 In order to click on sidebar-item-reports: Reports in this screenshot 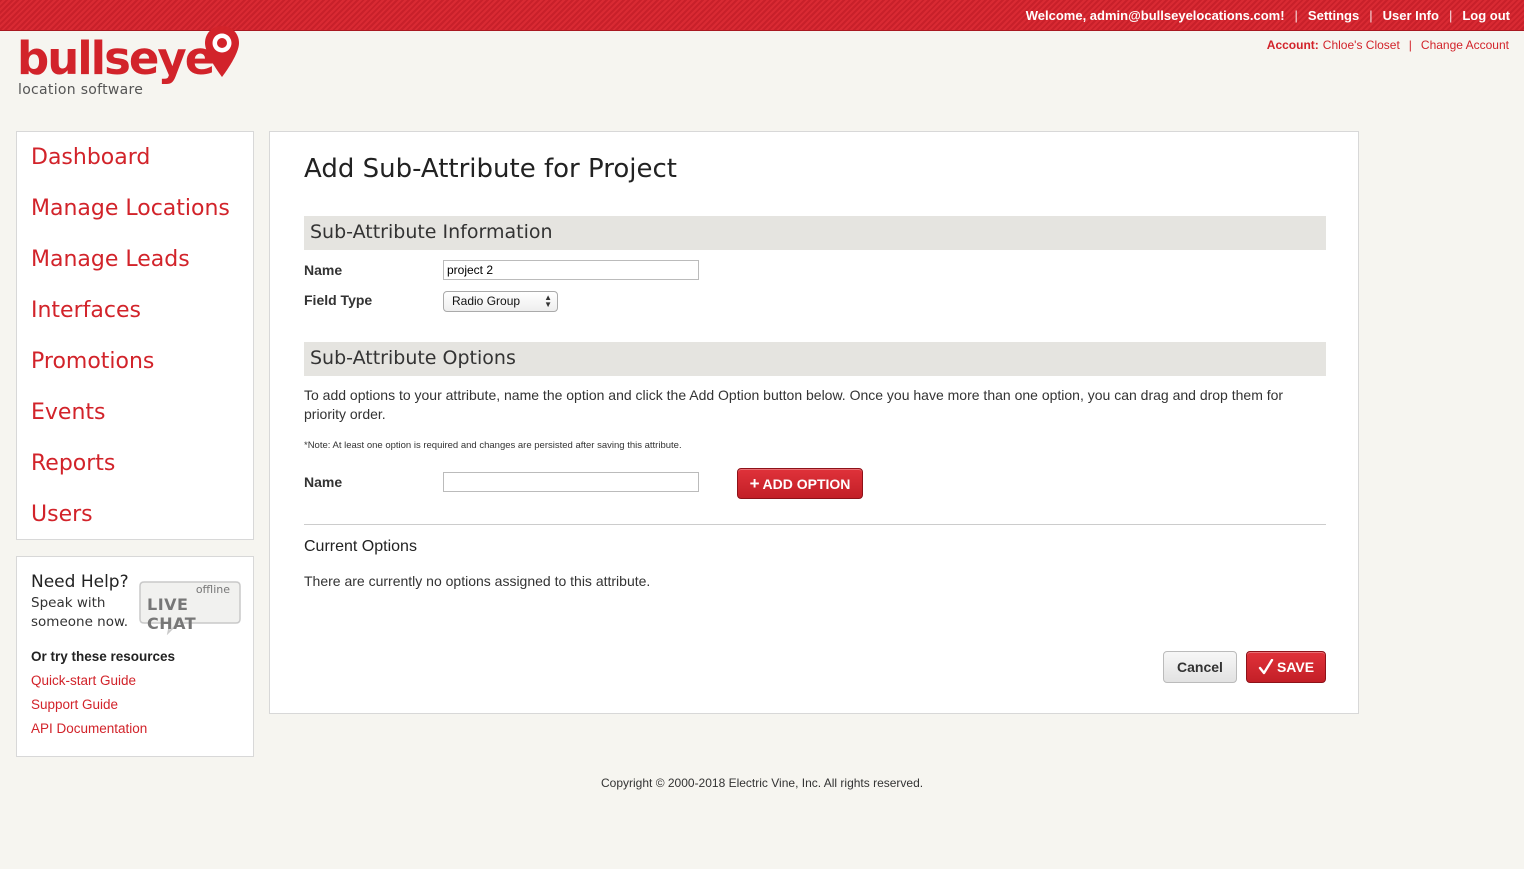, I will do `click(73, 463)`.